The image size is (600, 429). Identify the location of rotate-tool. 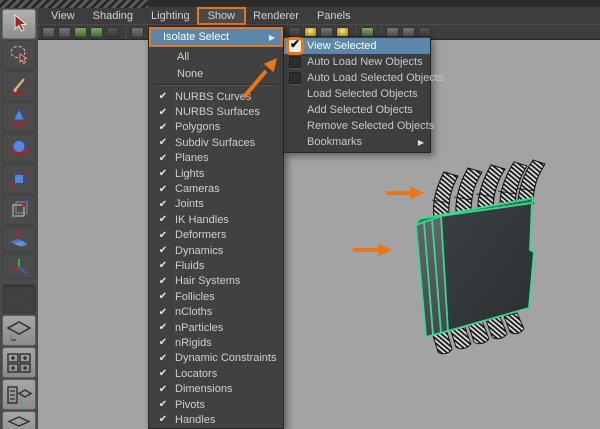
(19, 148).